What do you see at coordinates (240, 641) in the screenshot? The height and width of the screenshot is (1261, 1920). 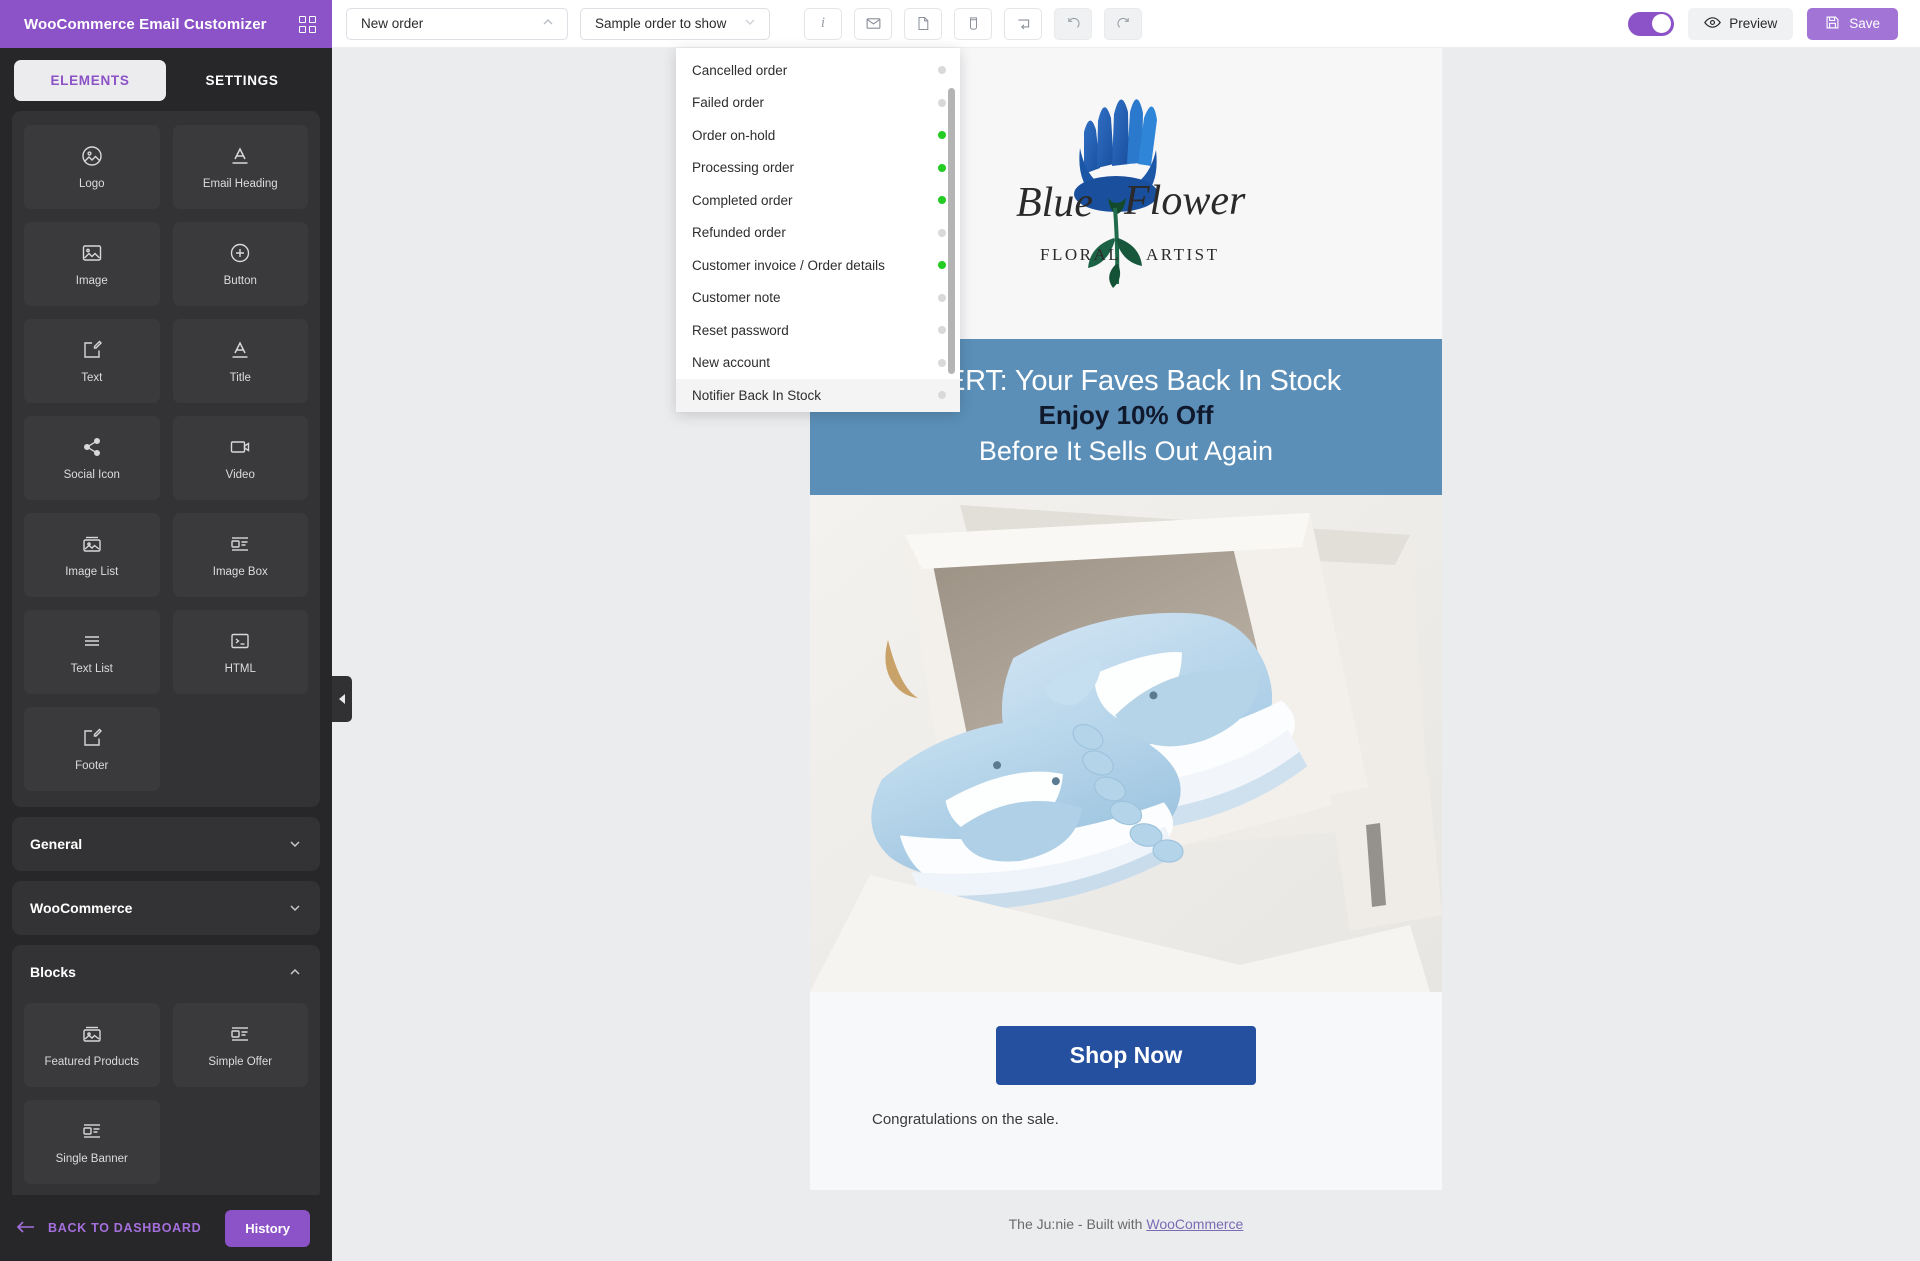 I see `html-icon` at bounding box center [240, 641].